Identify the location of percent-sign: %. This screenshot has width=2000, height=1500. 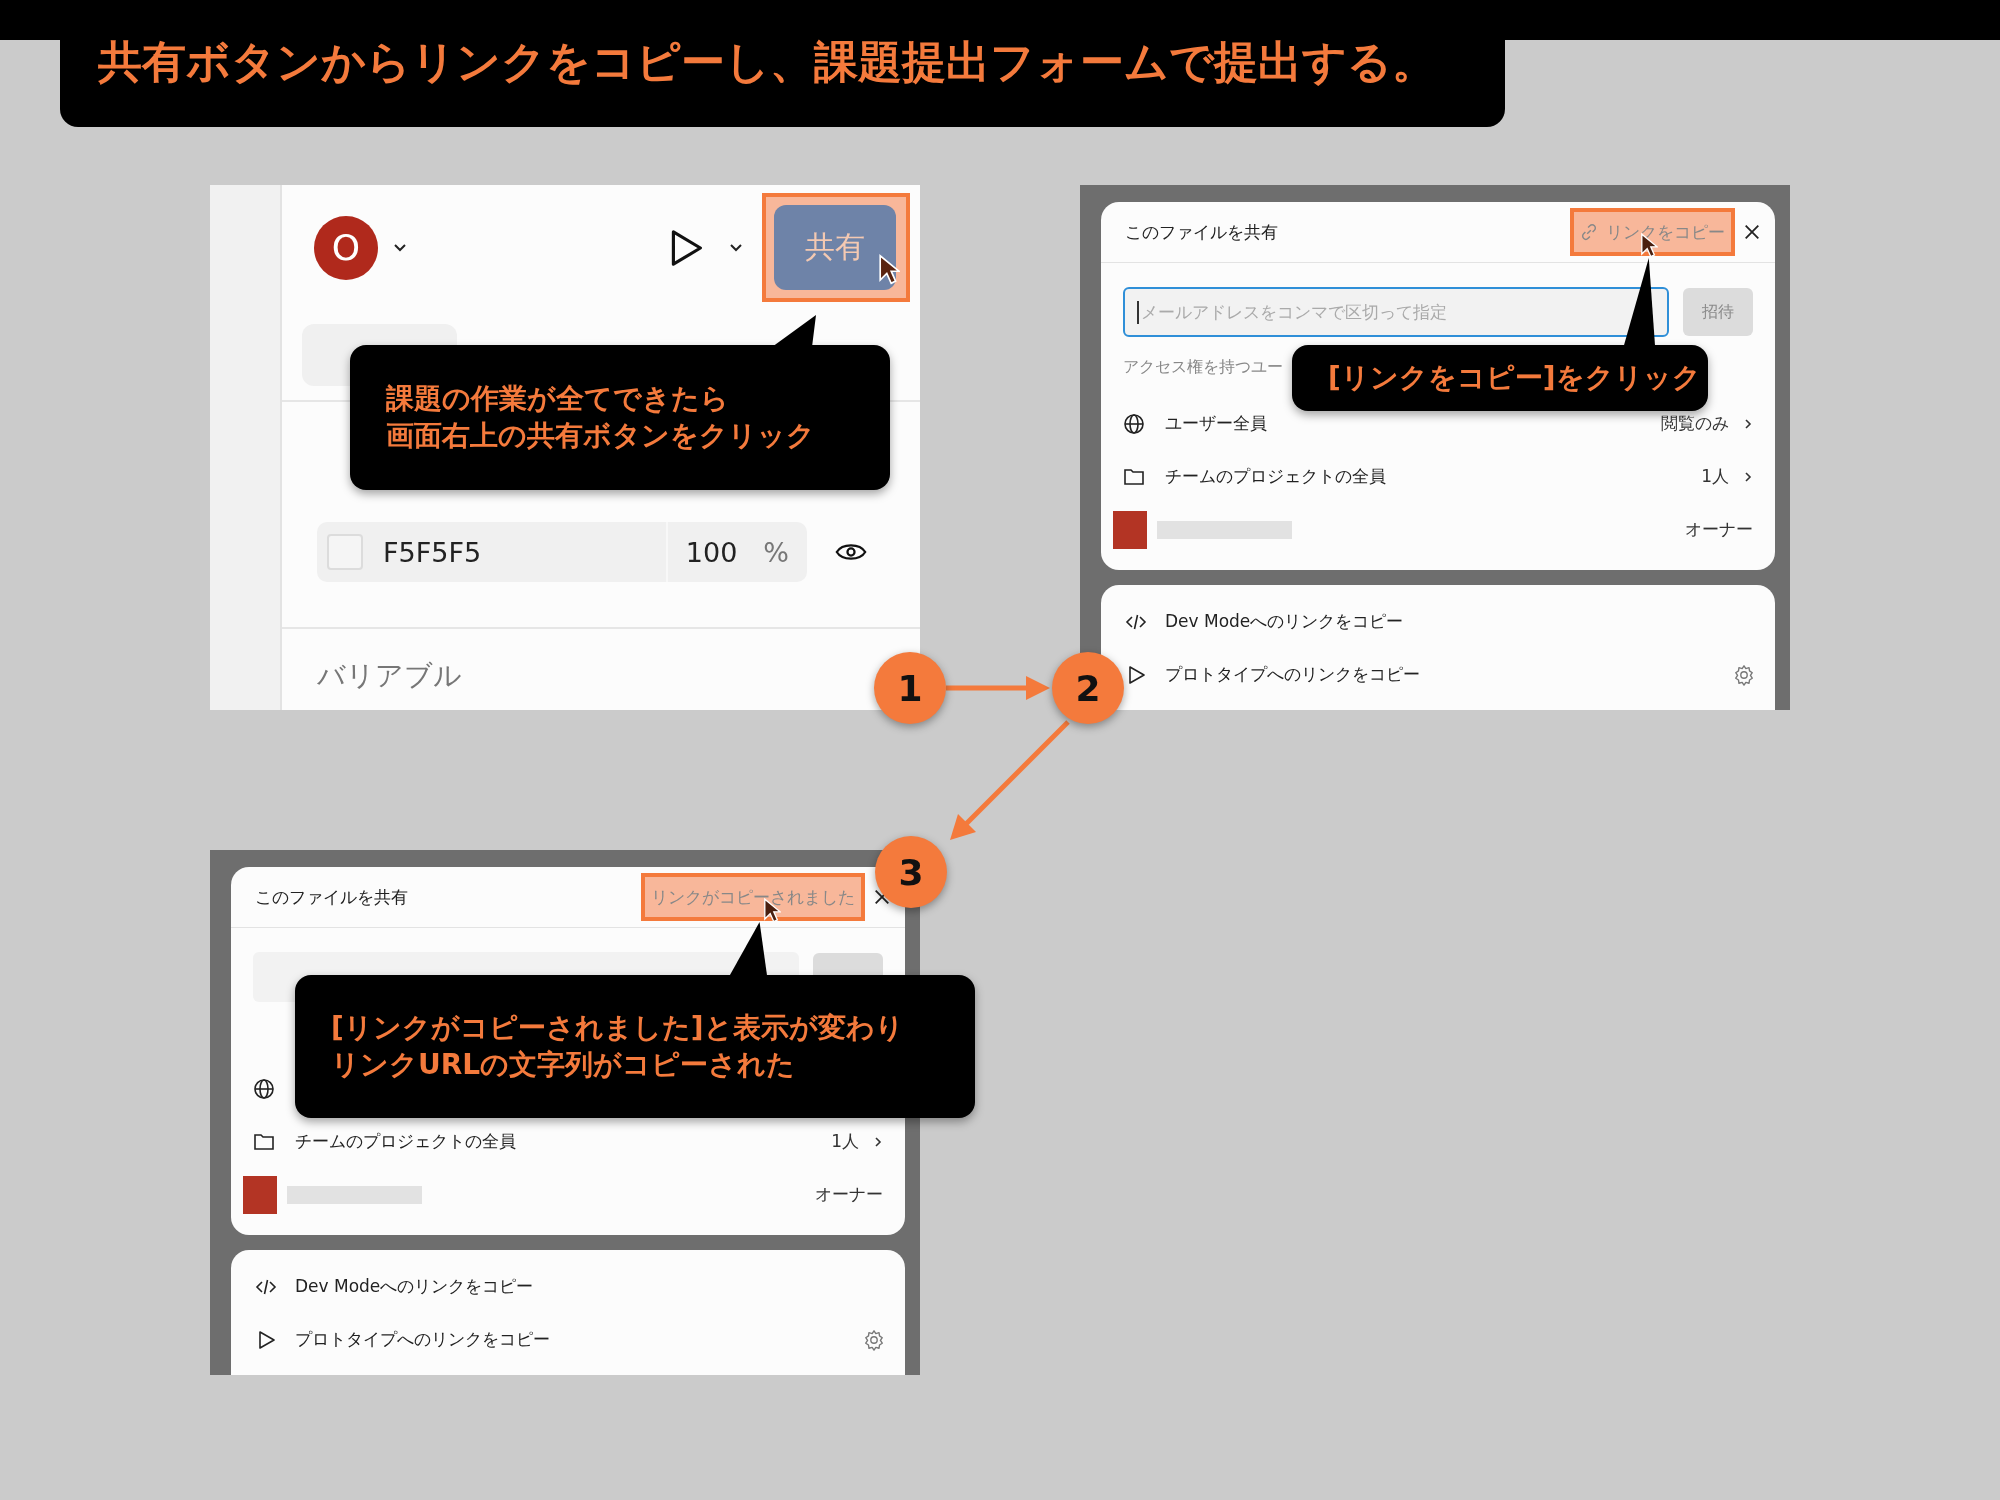
(776, 552).